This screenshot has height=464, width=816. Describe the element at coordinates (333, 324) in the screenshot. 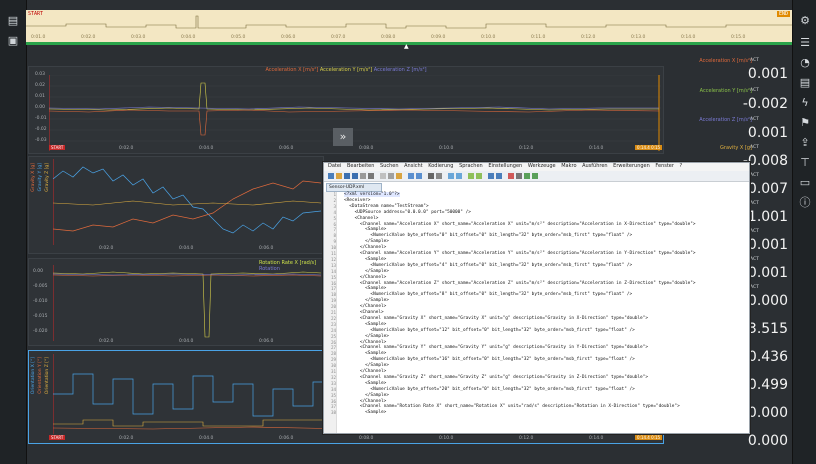

I see `line-number: 23` at that location.